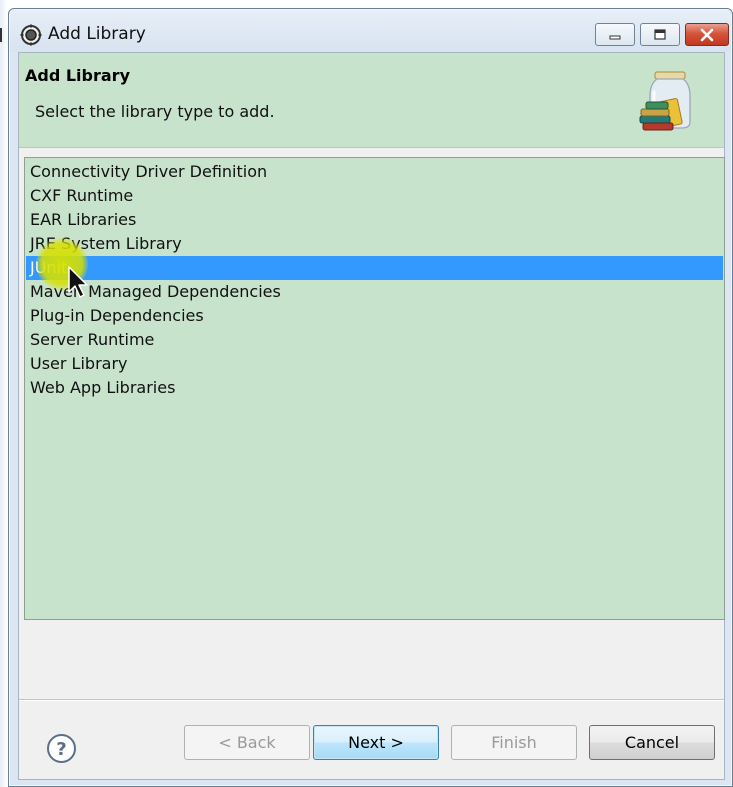  I want to click on maximize-button, so click(660, 34).